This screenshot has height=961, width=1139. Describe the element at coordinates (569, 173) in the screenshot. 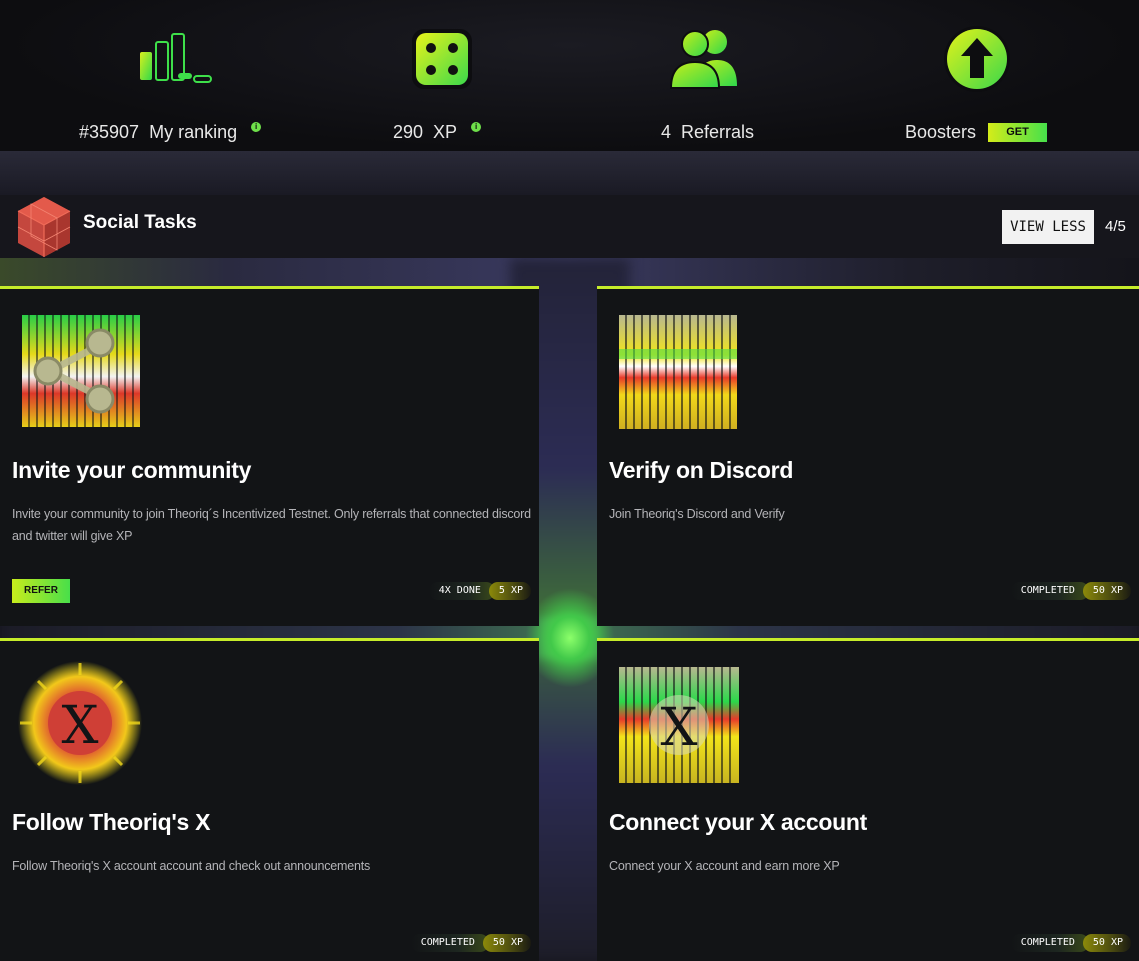

I see `divider-band` at that location.